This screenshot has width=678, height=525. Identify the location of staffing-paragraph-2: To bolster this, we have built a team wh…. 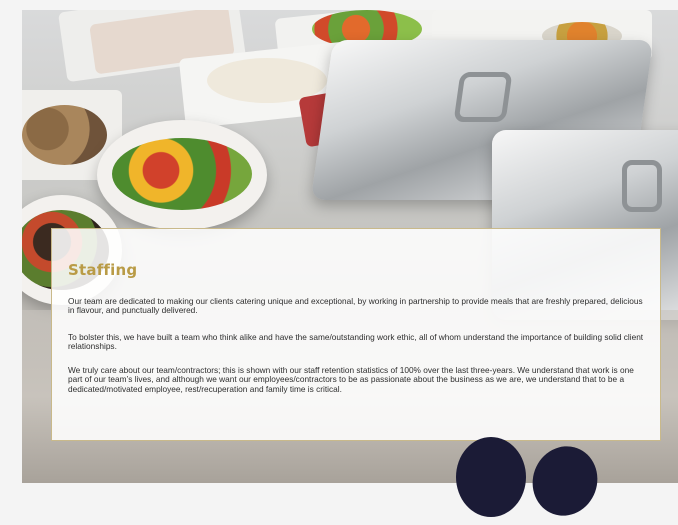
(356, 342).